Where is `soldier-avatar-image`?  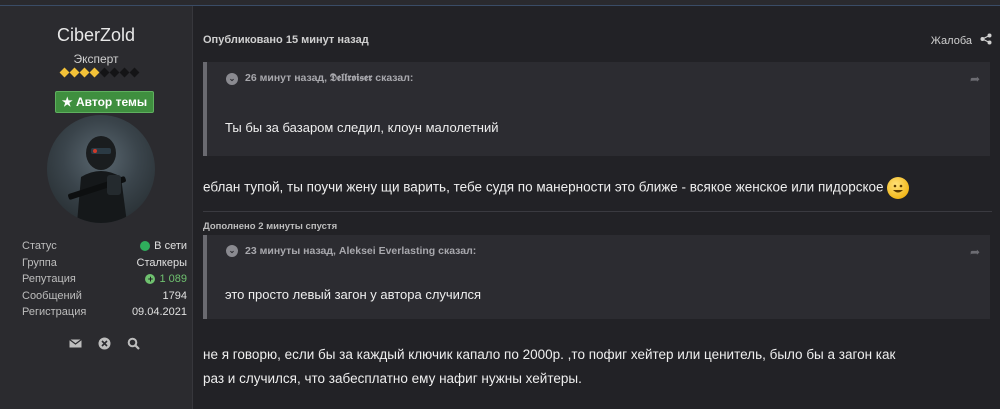
soldier-avatar-image is located at coordinates (97, 179).